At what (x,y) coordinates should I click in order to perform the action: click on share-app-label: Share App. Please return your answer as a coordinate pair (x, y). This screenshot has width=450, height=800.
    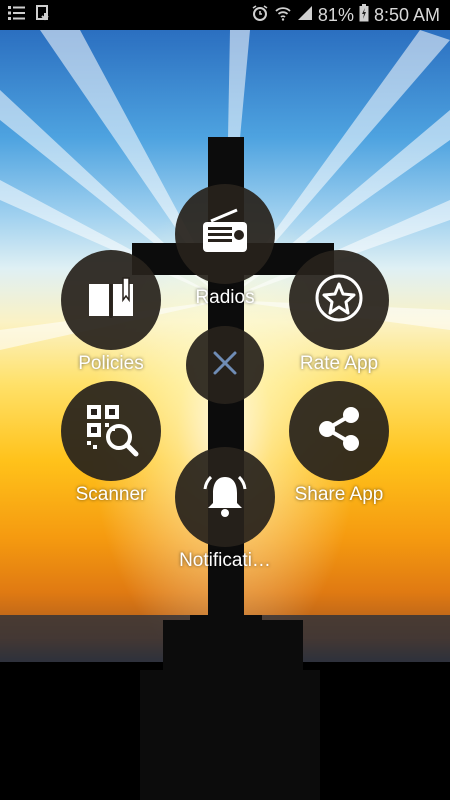
    Looking at the image, I should click on (339, 494).